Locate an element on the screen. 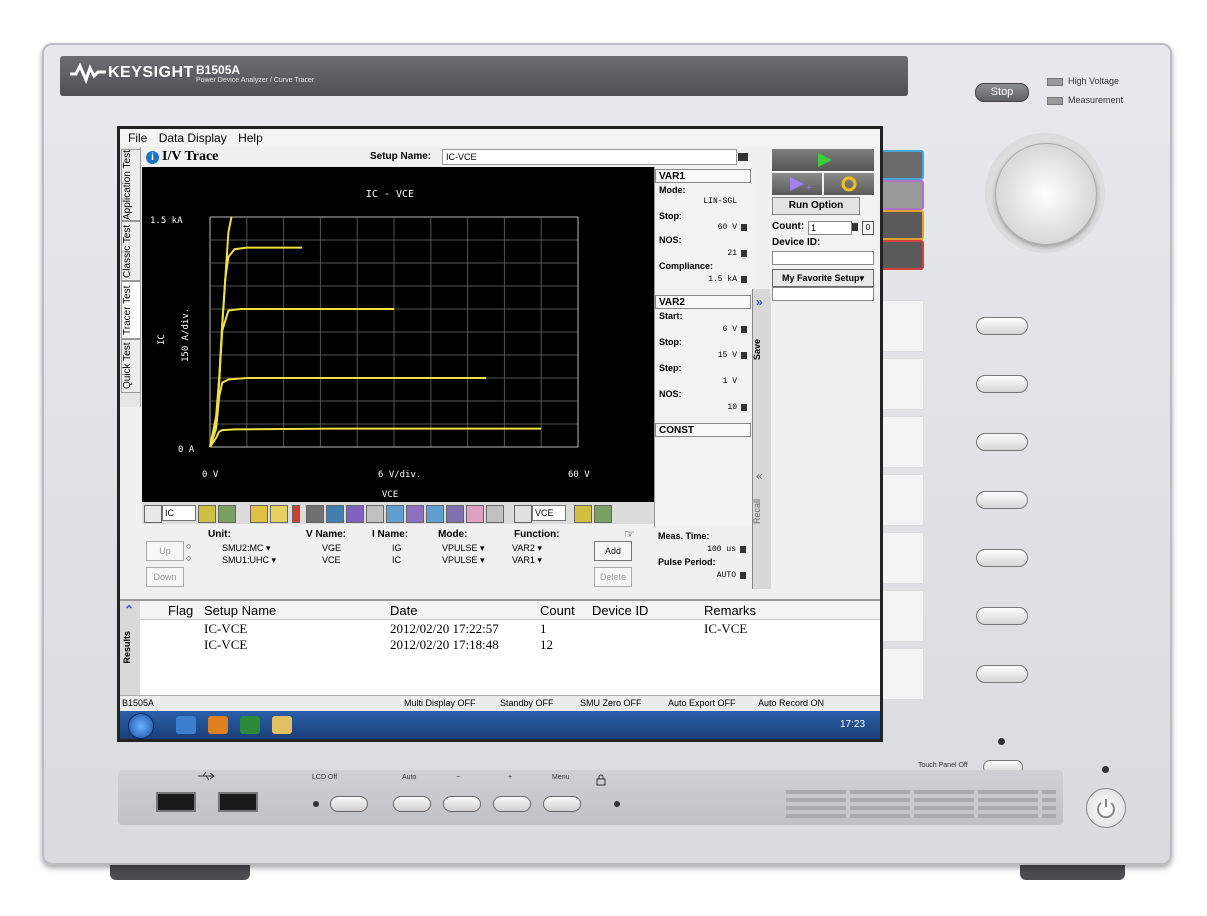 This screenshot has height=916, width=1207. overlay-icon is located at coordinates (315, 514).